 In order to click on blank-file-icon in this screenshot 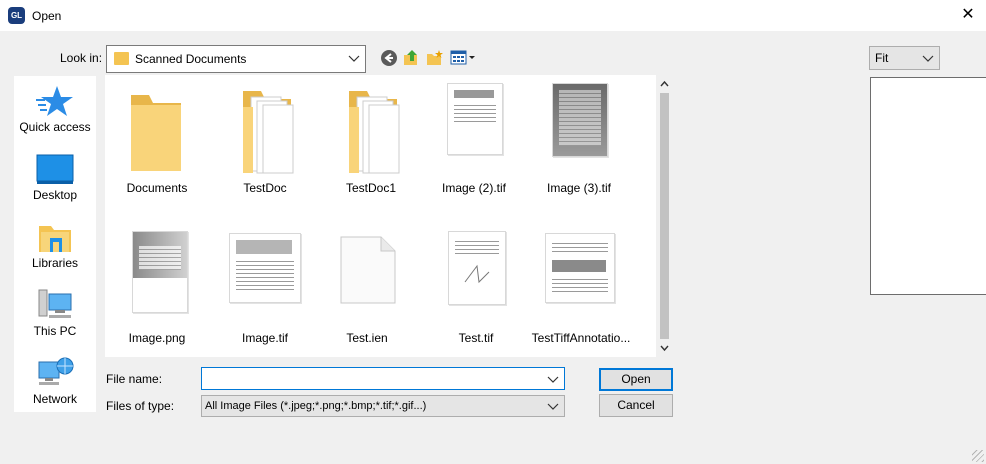, I will do `click(368, 270)`.